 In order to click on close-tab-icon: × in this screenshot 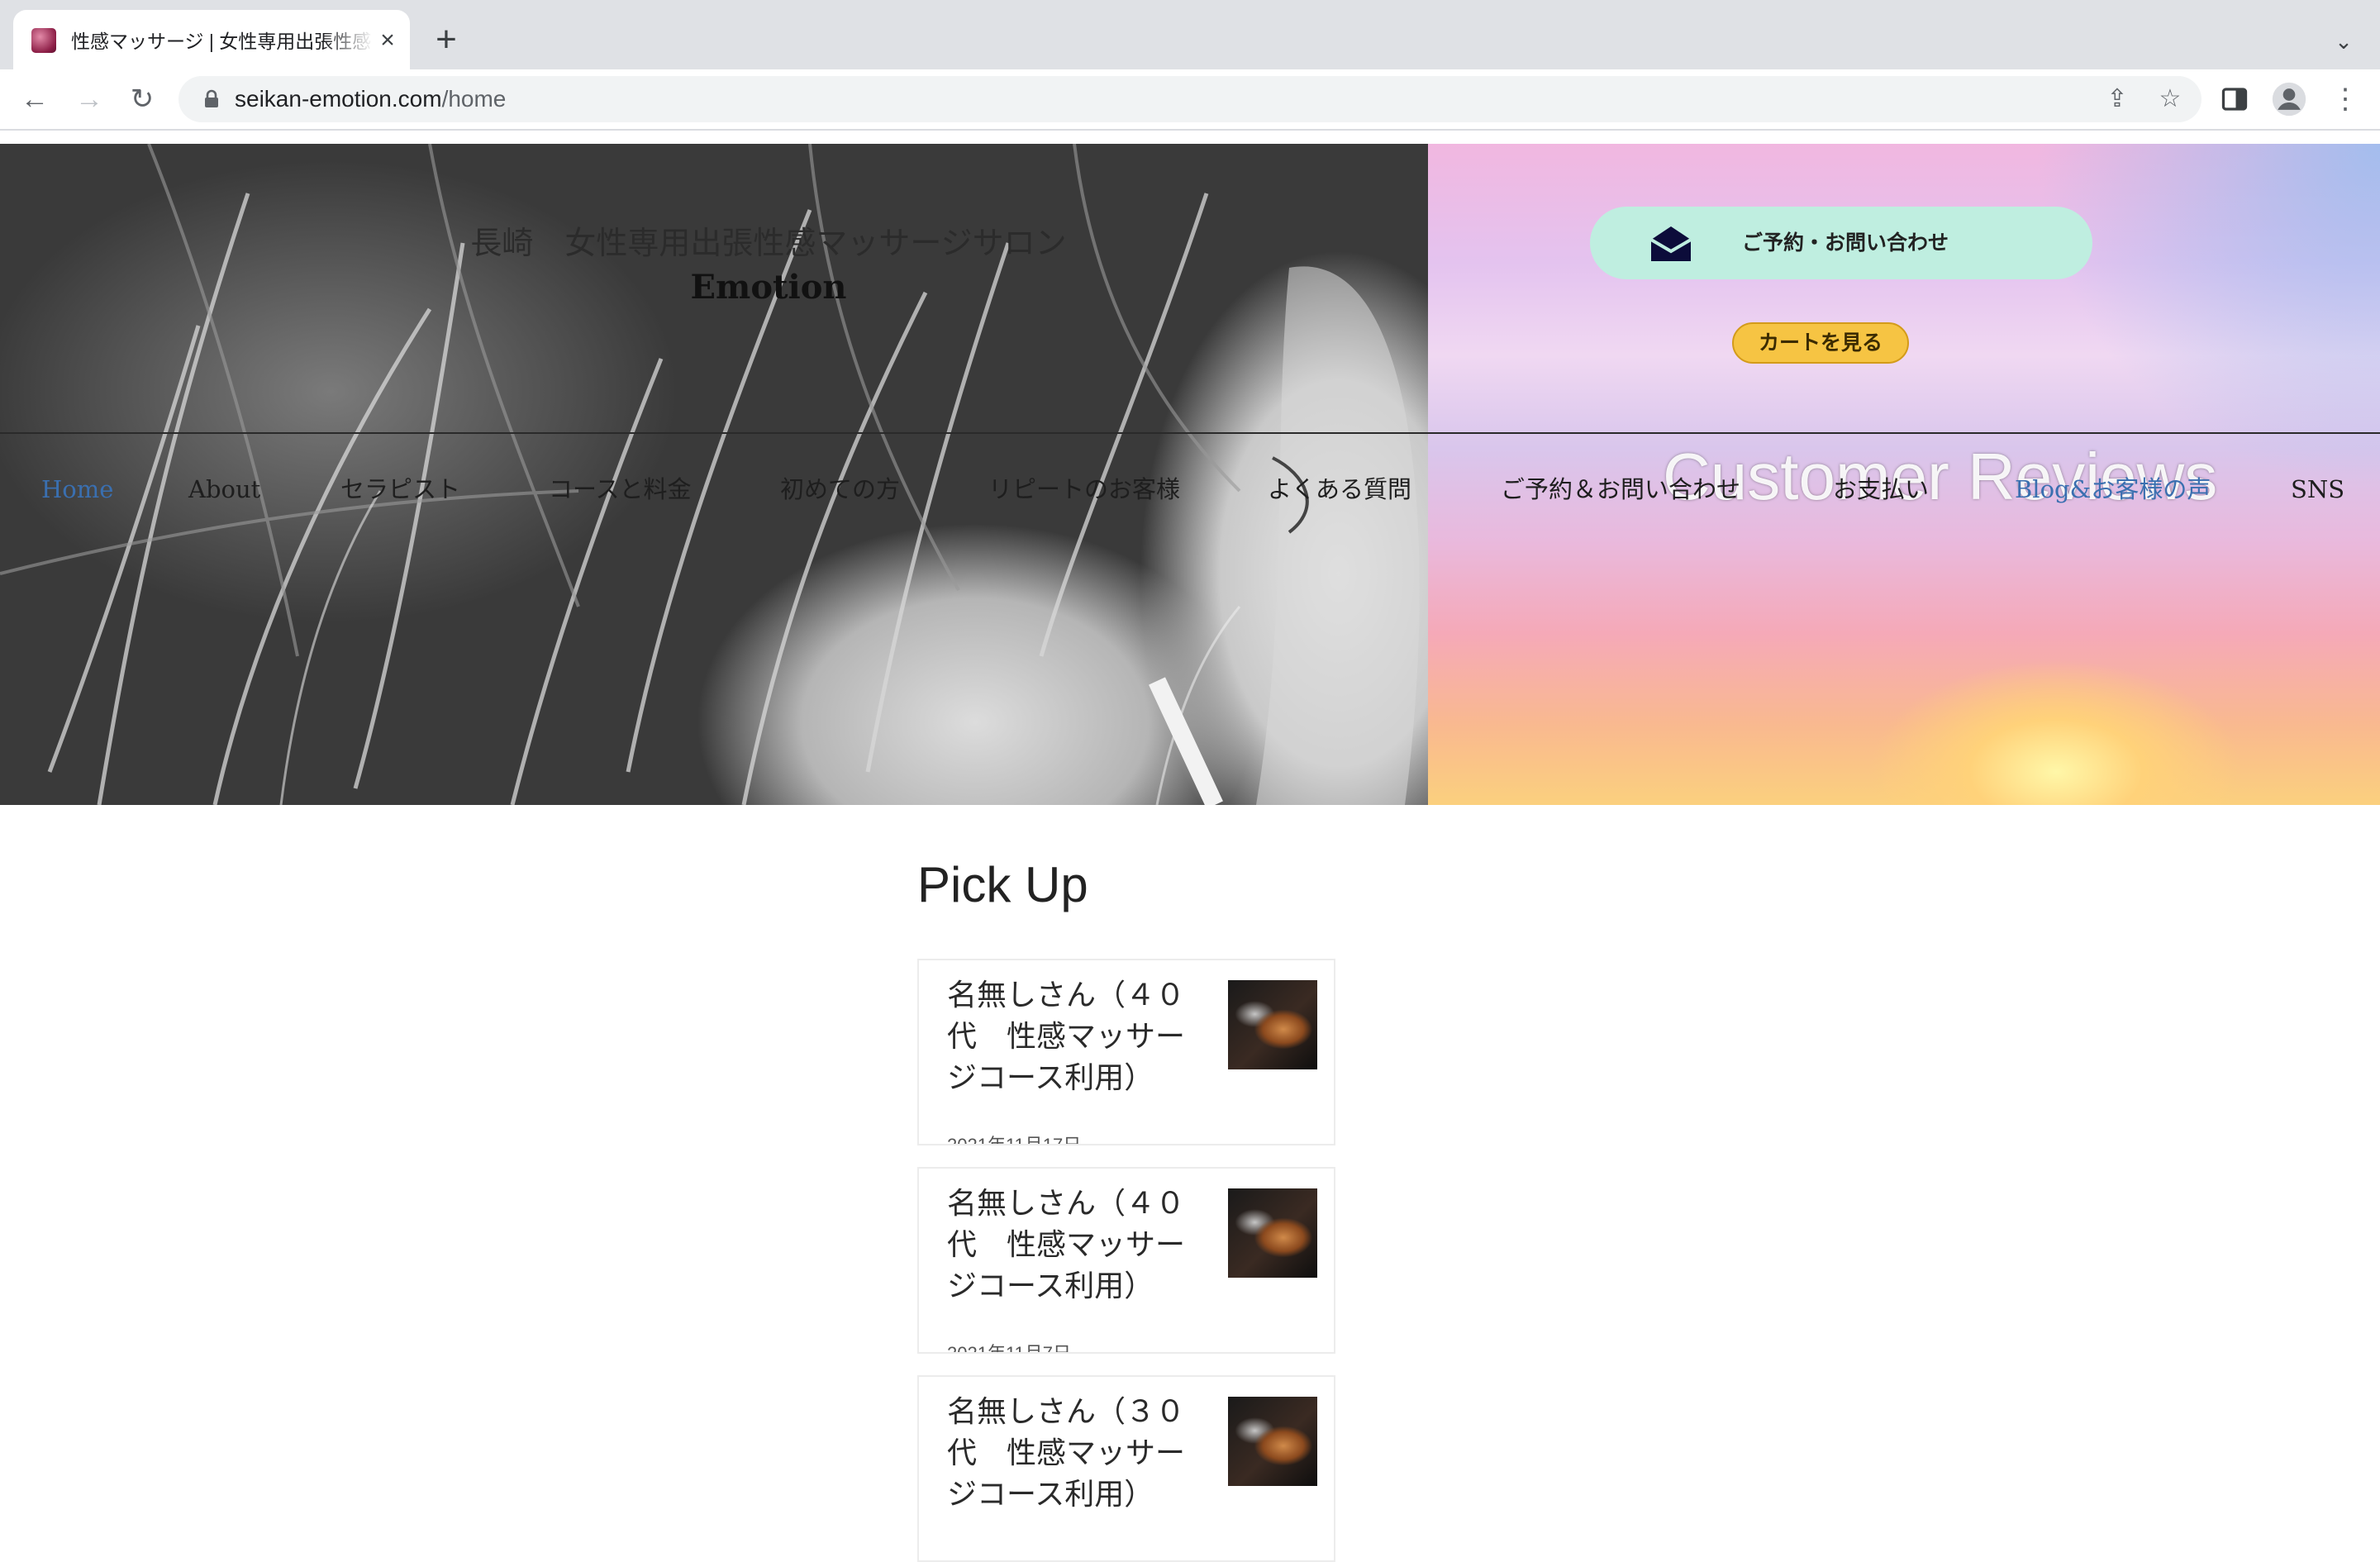, I will do `click(387, 40)`.